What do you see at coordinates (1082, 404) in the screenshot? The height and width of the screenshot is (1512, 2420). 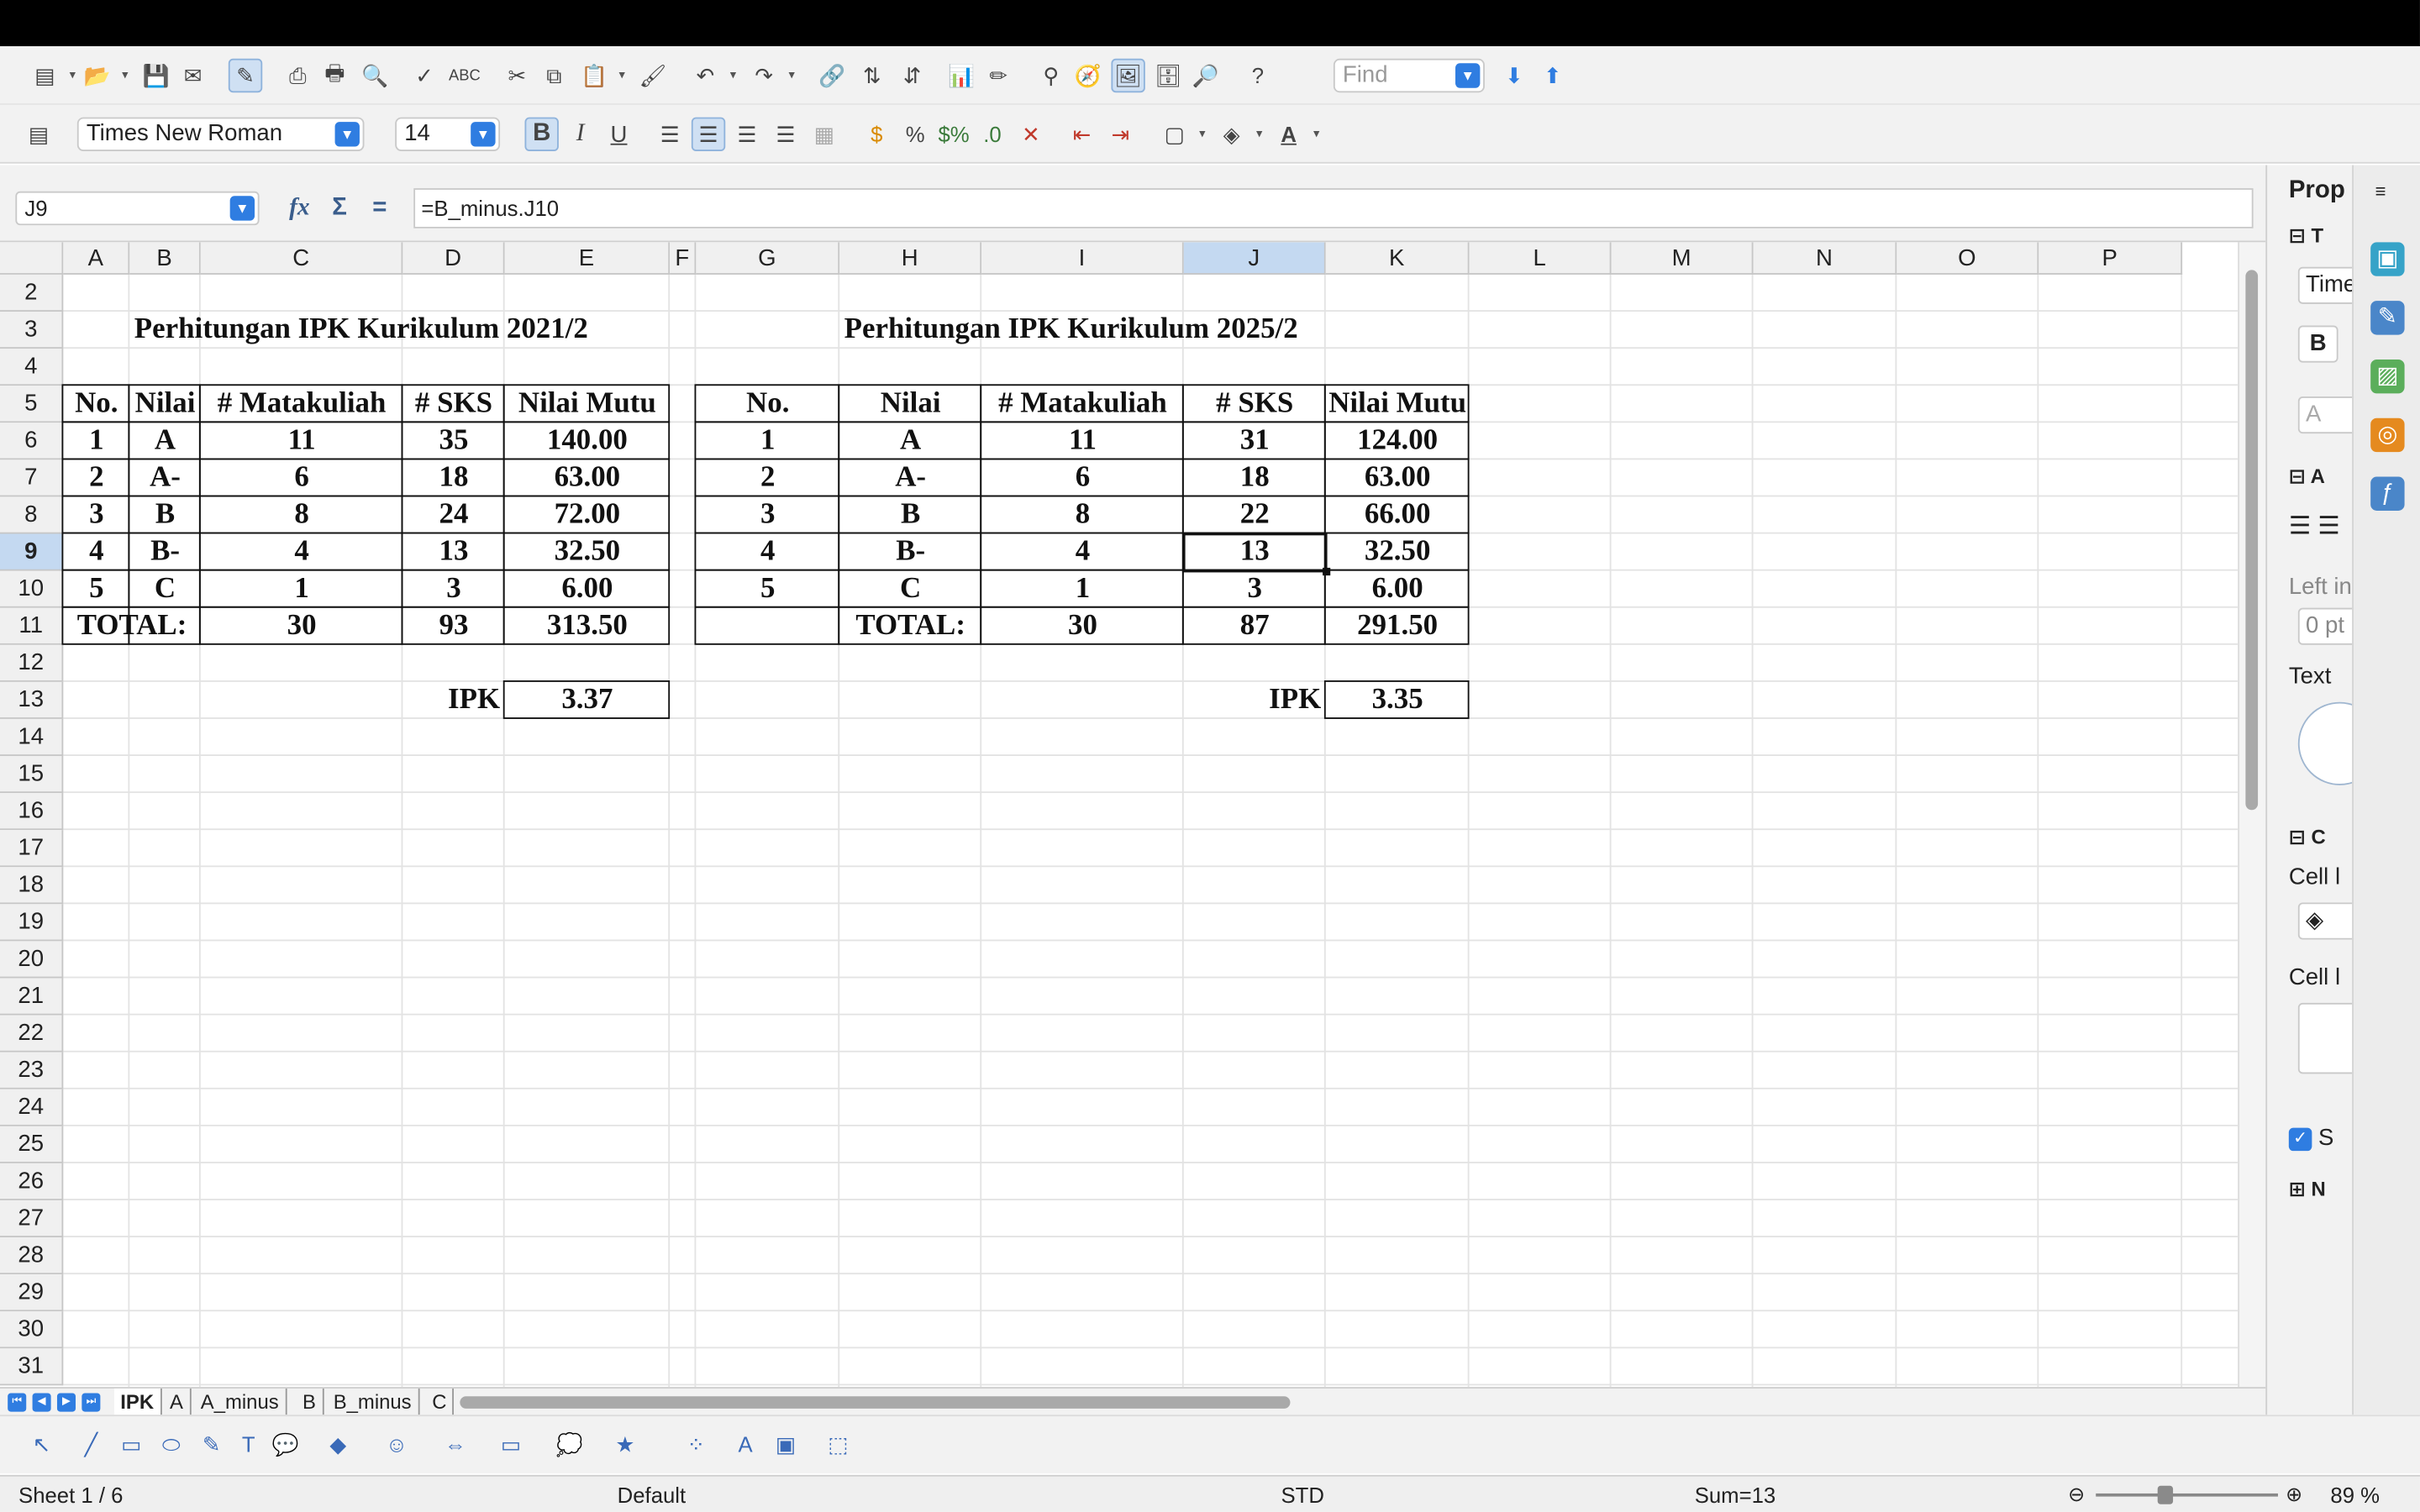 I see `right-table-header-cell: # Matakuliah` at bounding box center [1082, 404].